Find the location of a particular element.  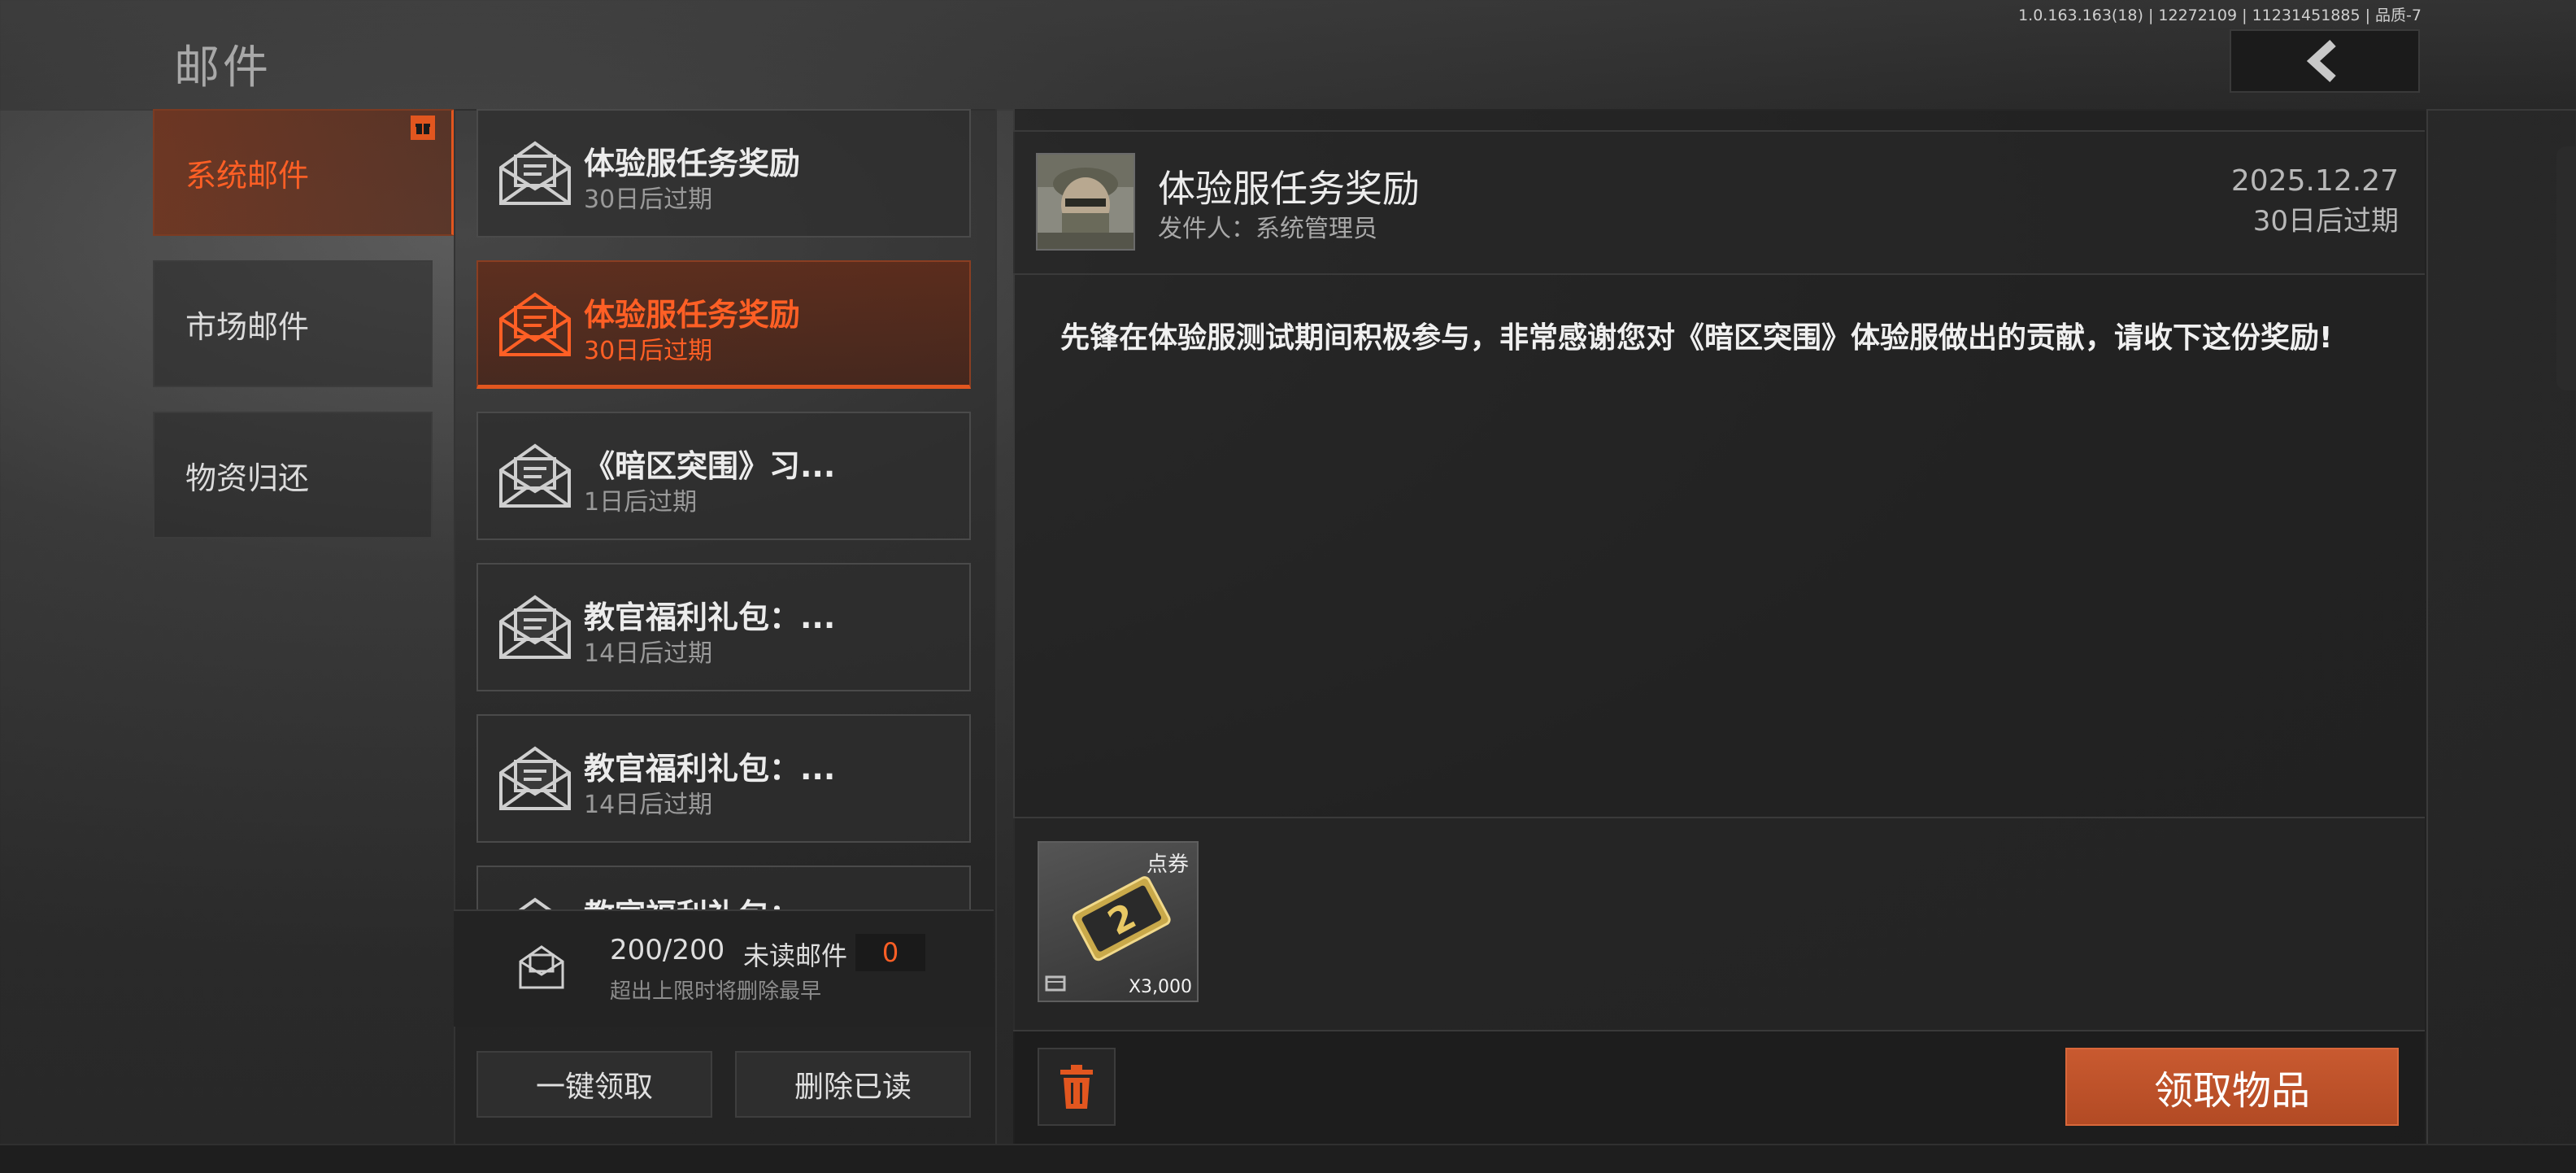

item-type: 点券 is located at coordinates (1168, 864).